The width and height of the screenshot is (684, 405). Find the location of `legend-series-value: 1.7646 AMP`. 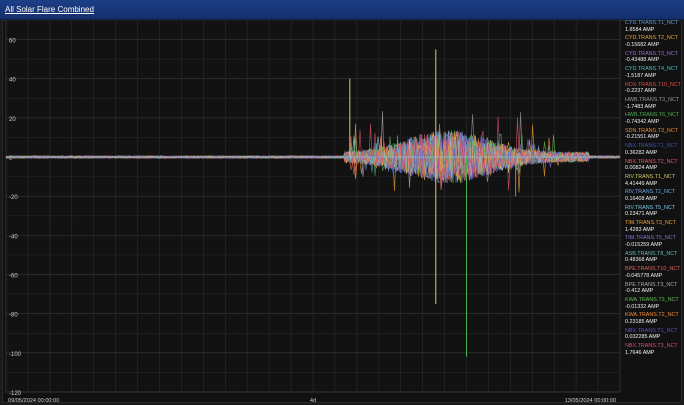

legend-series-value: 1.7646 AMP is located at coordinates (640, 352).